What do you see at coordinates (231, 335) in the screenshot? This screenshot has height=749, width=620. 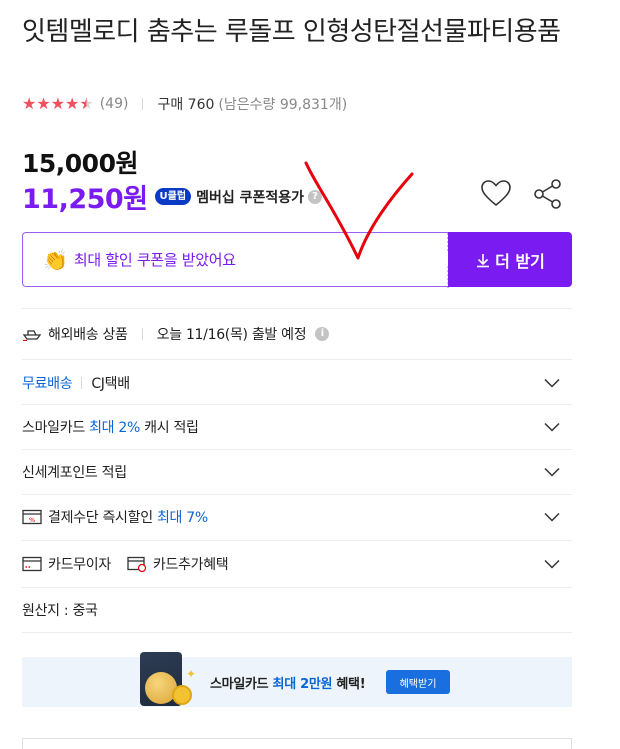 I see `departure-date: 오늘 11/16(목) 출발 예정` at bounding box center [231, 335].